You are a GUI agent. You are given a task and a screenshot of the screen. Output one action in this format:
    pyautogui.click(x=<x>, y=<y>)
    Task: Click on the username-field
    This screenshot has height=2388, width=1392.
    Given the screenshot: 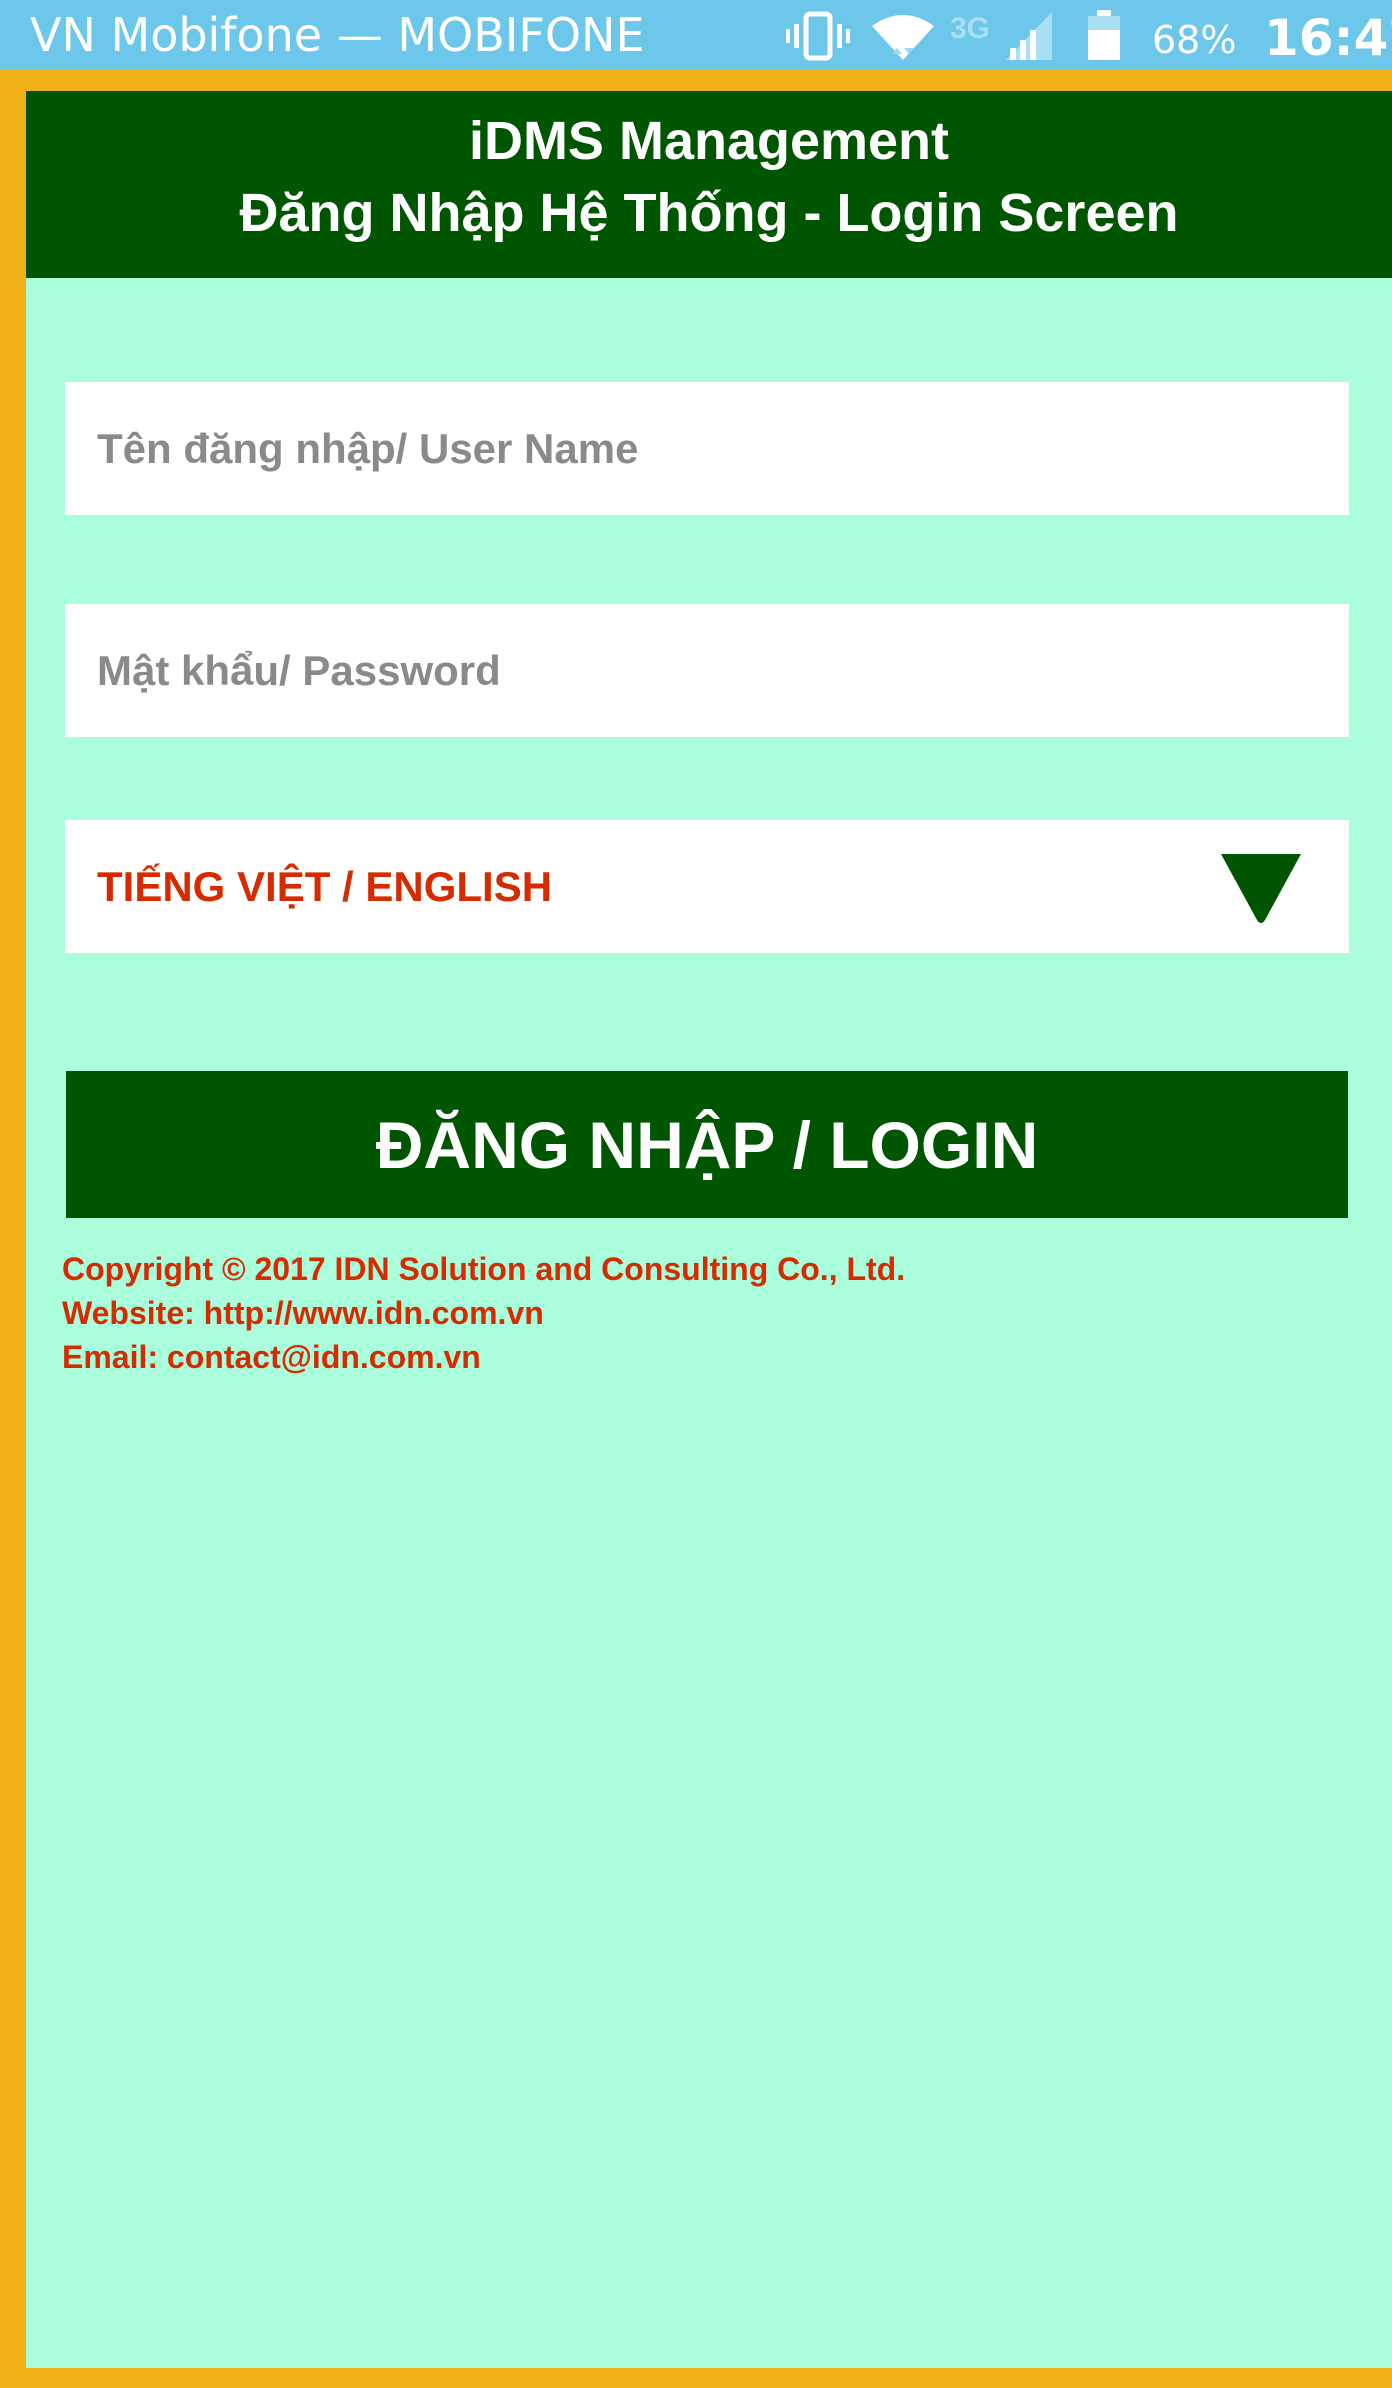 What is the action you would take?
    pyautogui.click(x=707, y=448)
    